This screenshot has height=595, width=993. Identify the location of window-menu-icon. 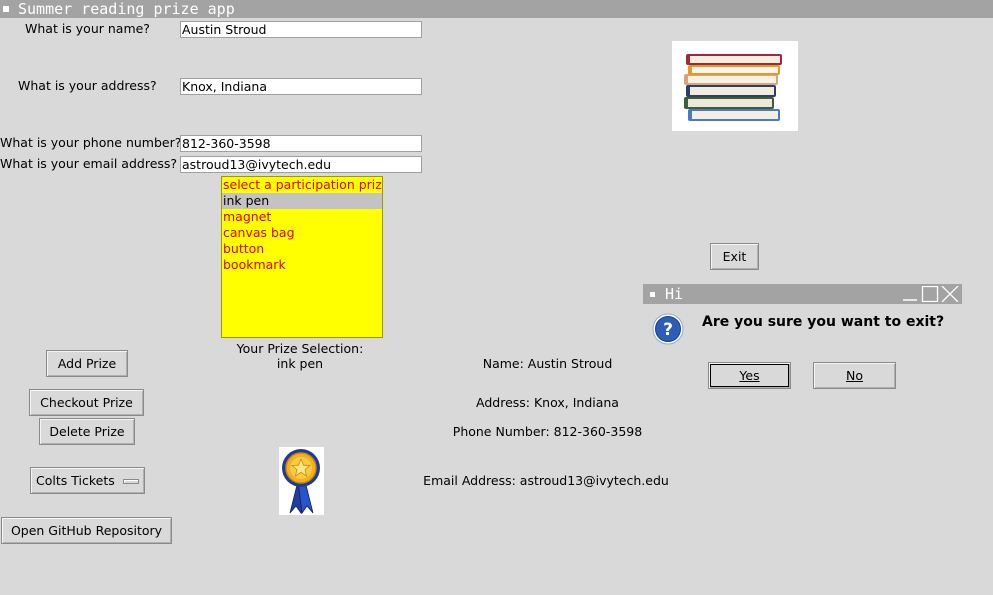
(6, 9).